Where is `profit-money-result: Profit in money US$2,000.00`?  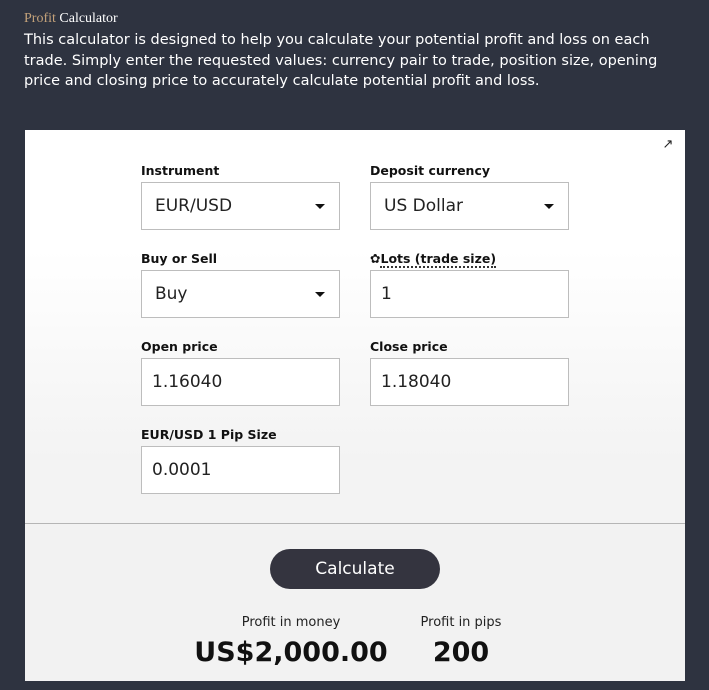 profit-money-result: Profit in money US$2,000.00 is located at coordinates (291, 641).